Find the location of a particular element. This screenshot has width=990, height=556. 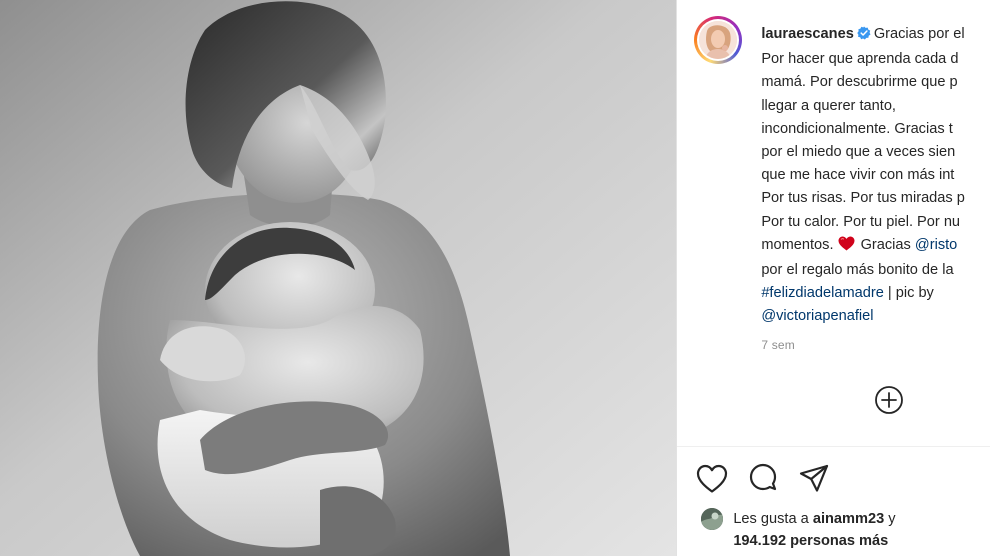

caption-momentos: momentos. is located at coordinates (797, 244).